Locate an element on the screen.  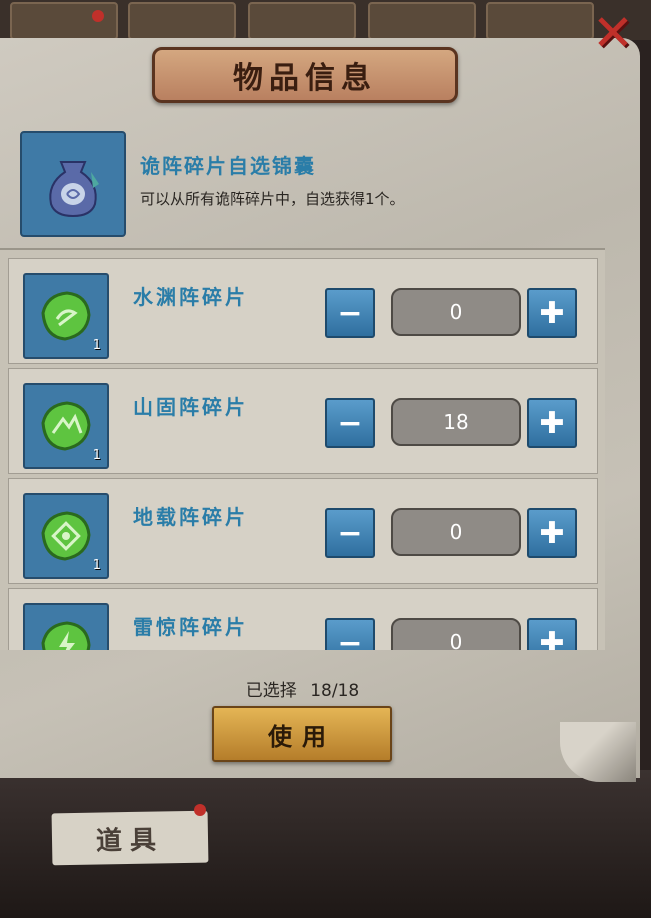
mountain-rune-icon: 1 is located at coordinates (66, 426).